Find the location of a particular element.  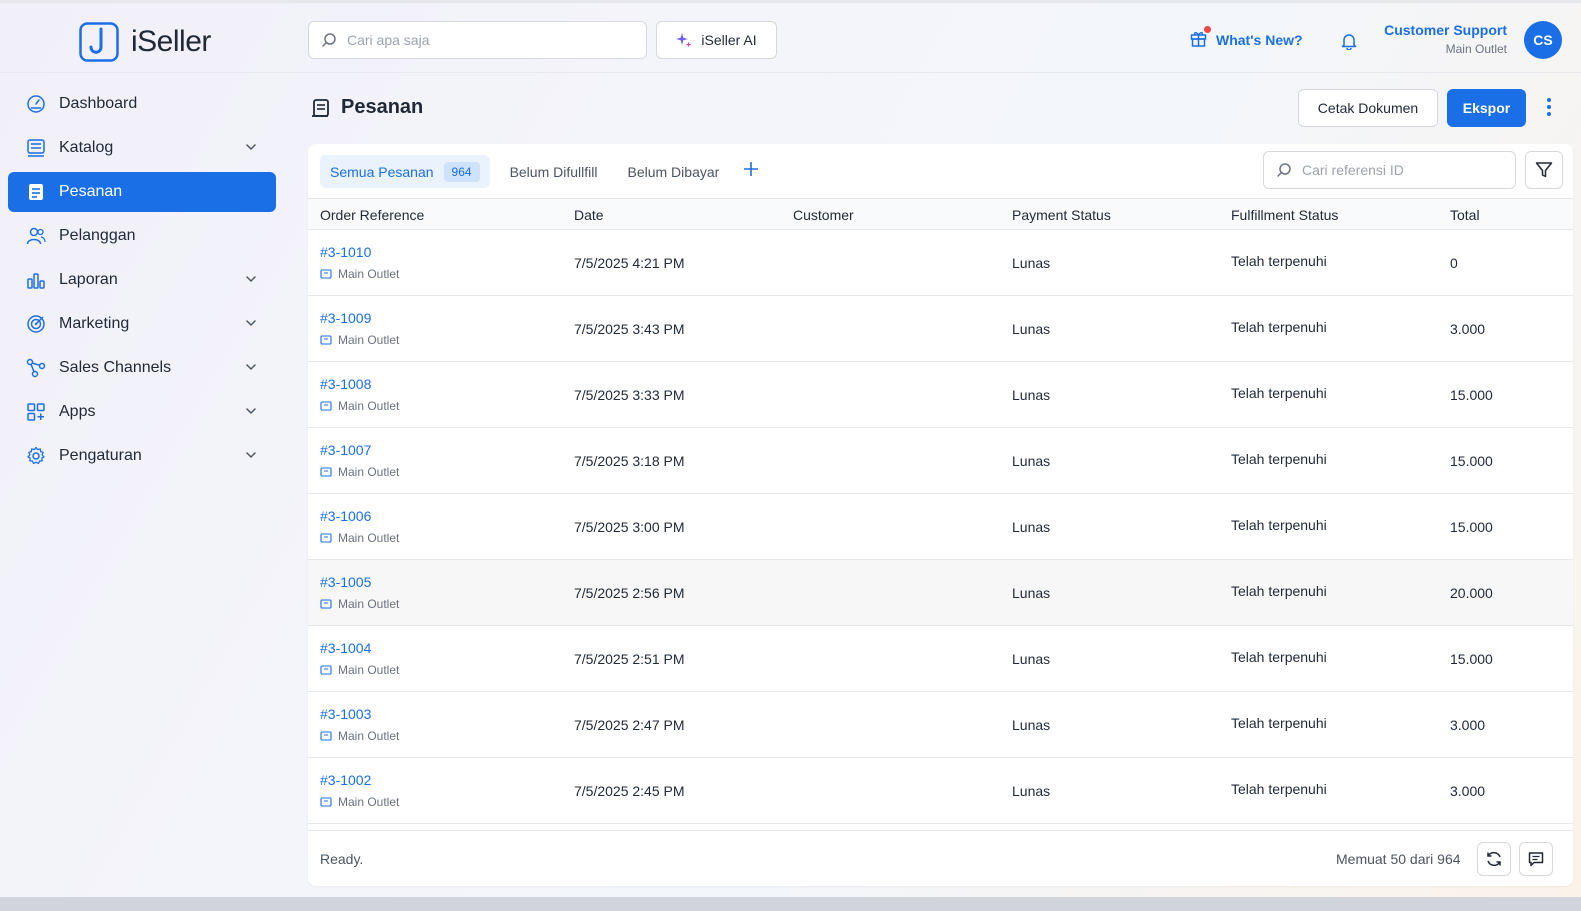

sidebar-item-pesanan: Pesanan is located at coordinates (142, 192).